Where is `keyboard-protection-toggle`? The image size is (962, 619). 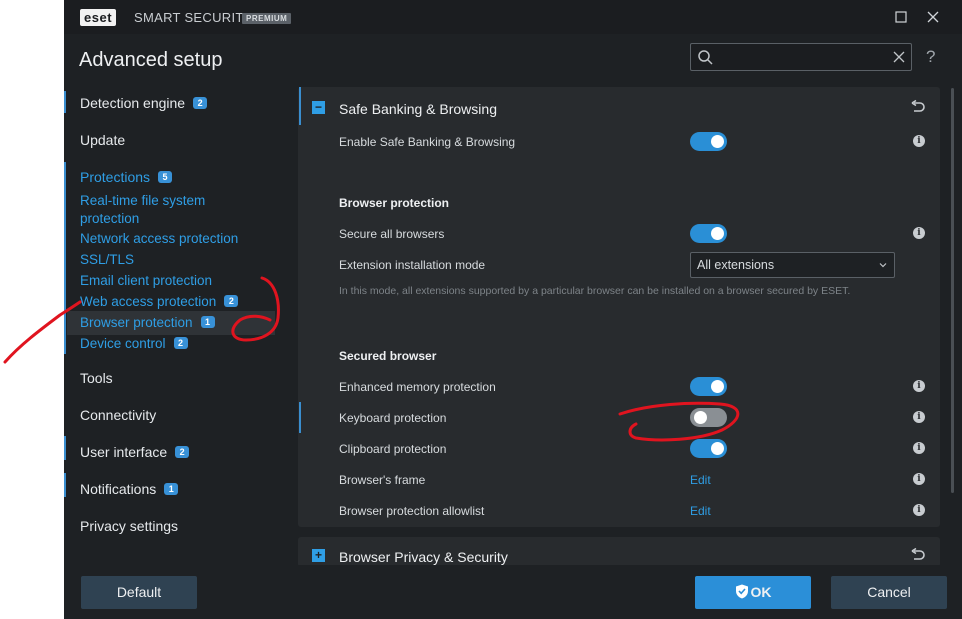
keyboard-protection-toggle is located at coordinates (708, 417).